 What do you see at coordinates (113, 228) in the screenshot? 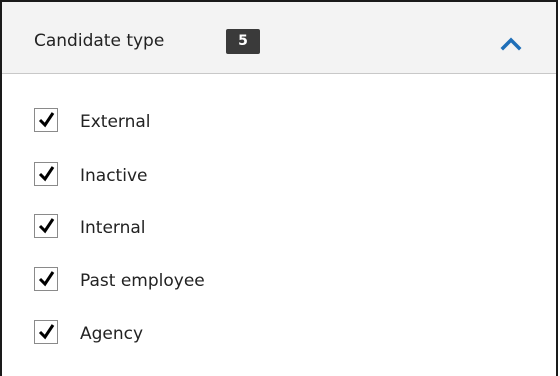
I see `option-label: Internal` at bounding box center [113, 228].